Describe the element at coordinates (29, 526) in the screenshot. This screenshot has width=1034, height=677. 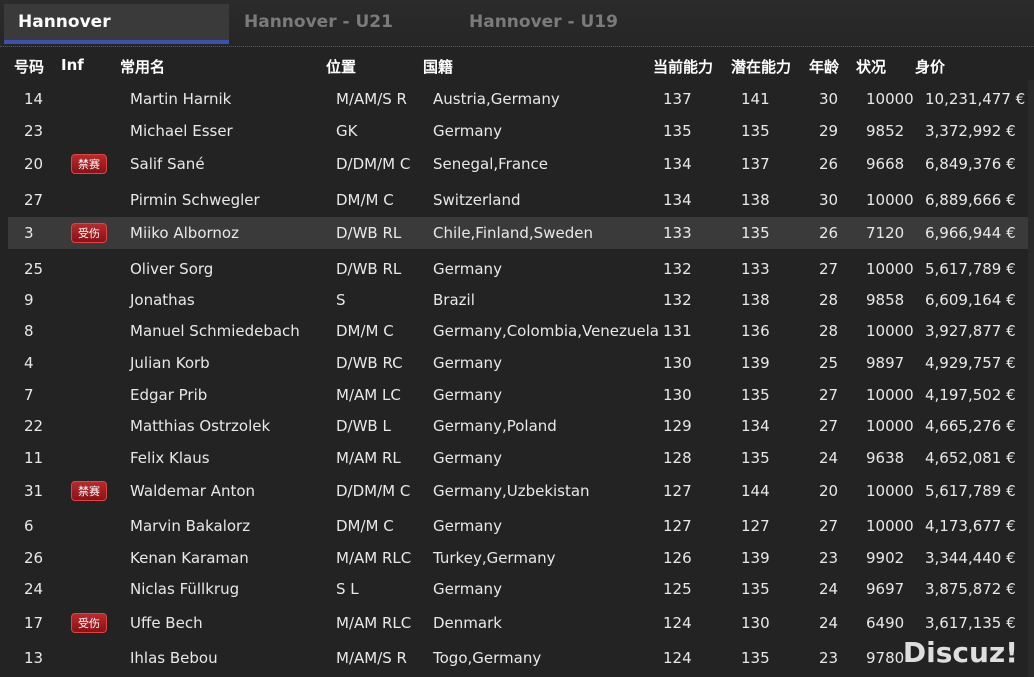
I see `cell-no: 6` at that location.